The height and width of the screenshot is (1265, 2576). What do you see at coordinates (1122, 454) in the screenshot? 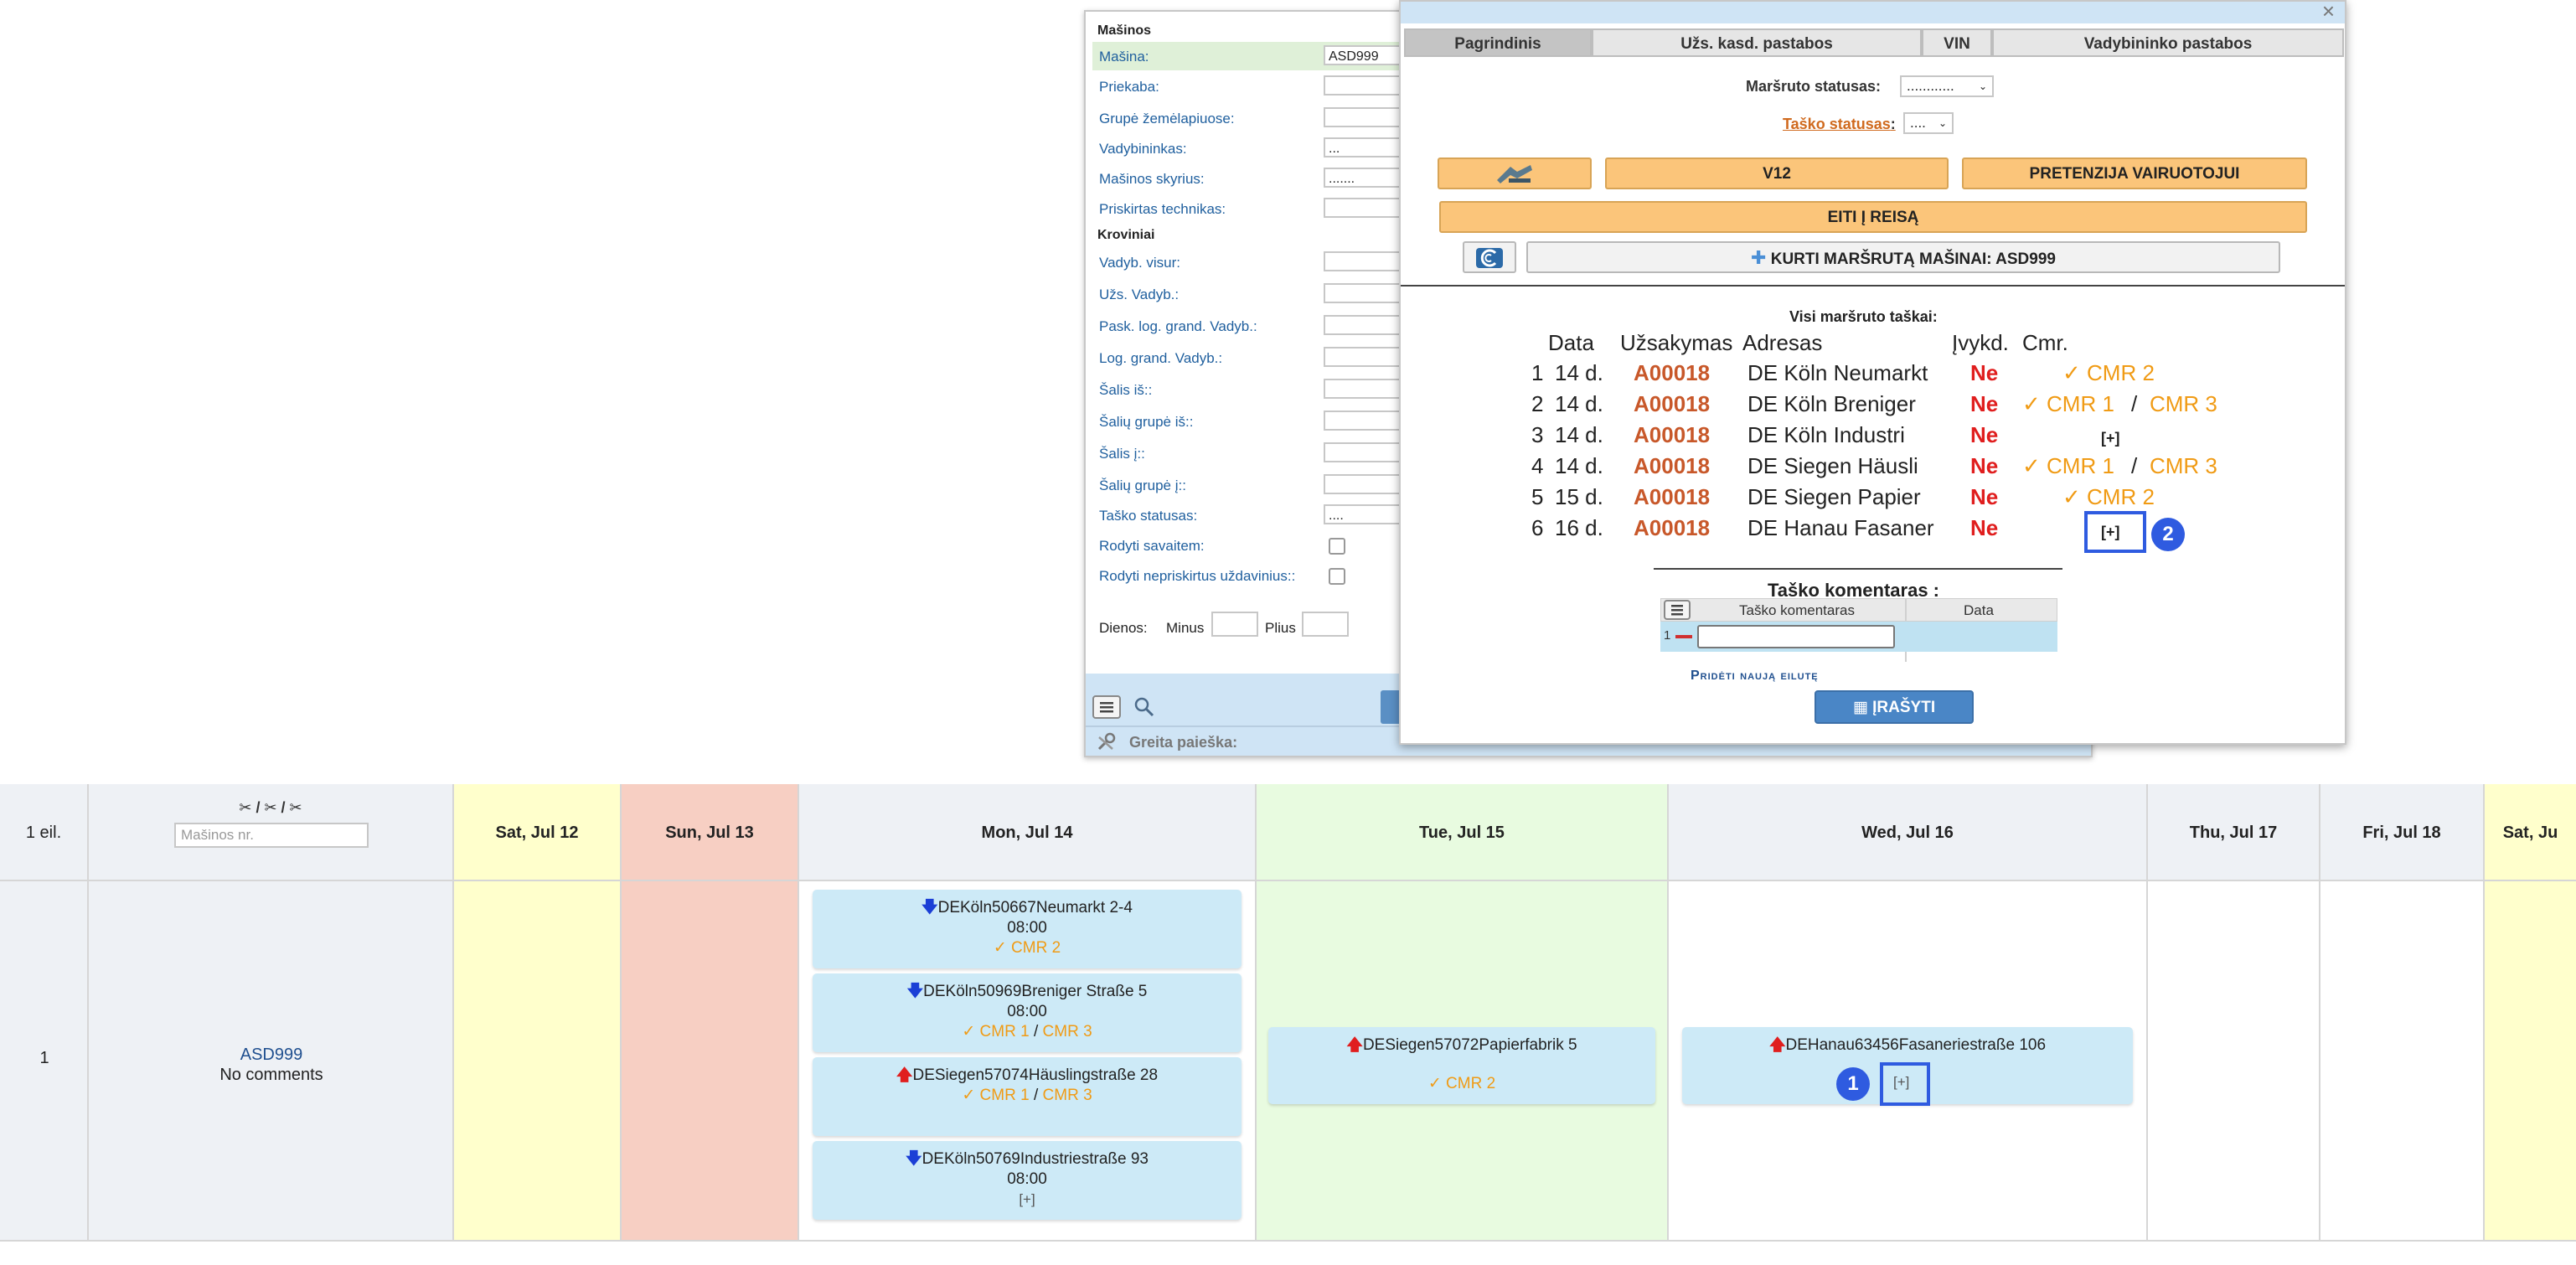
I see `filter-label: Šalis į::` at bounding box center [1122, 454].